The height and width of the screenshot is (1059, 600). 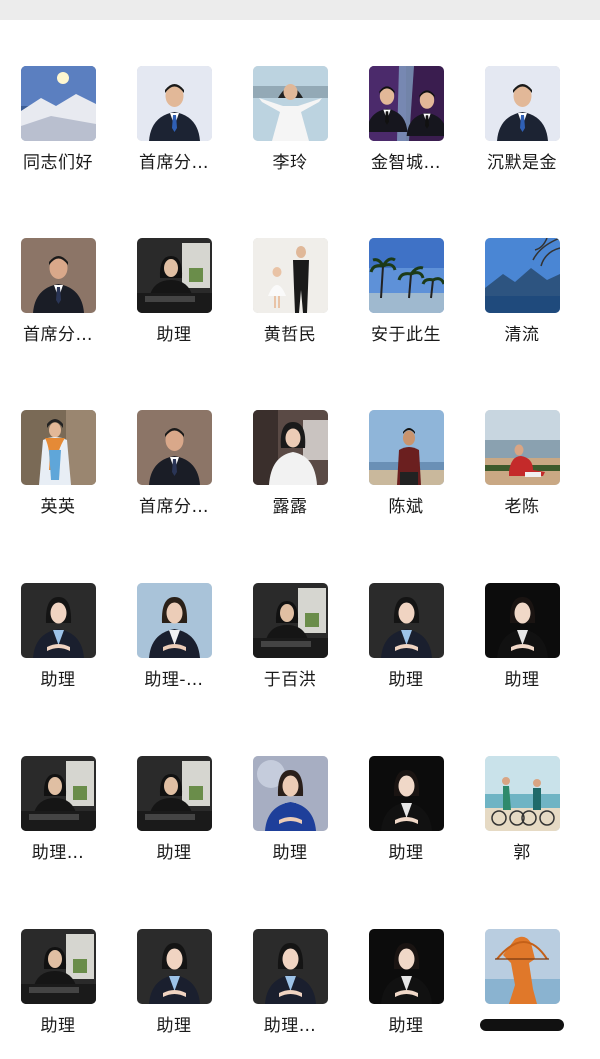 I want to click on contact-item: 露露, so click(x=290, y=475).